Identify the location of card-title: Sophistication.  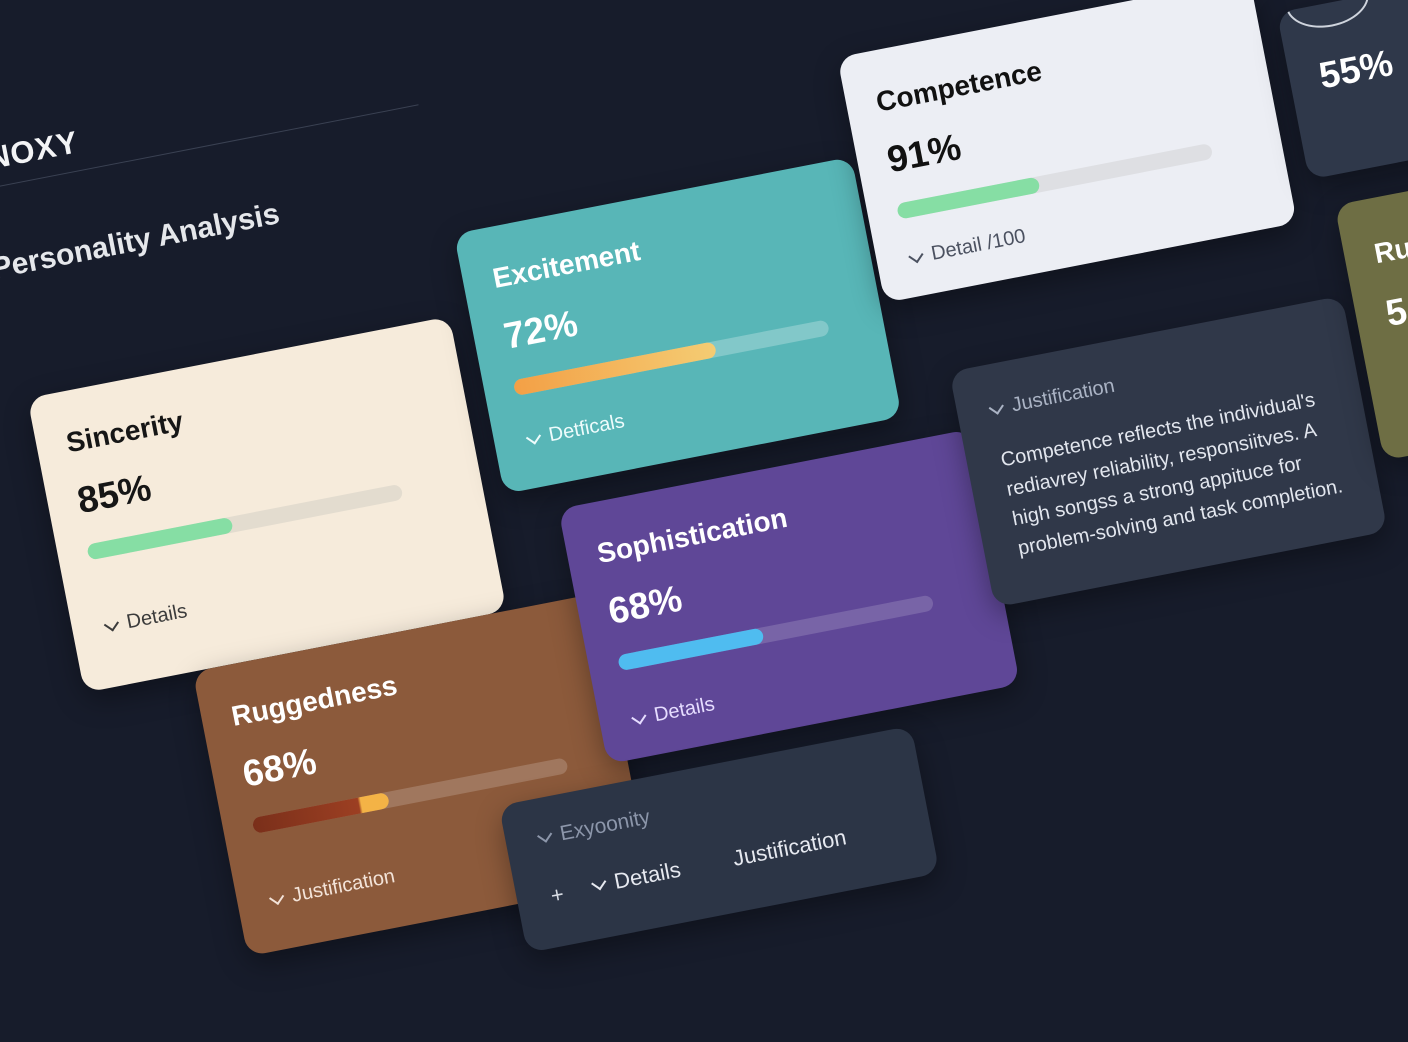
(692, 535).